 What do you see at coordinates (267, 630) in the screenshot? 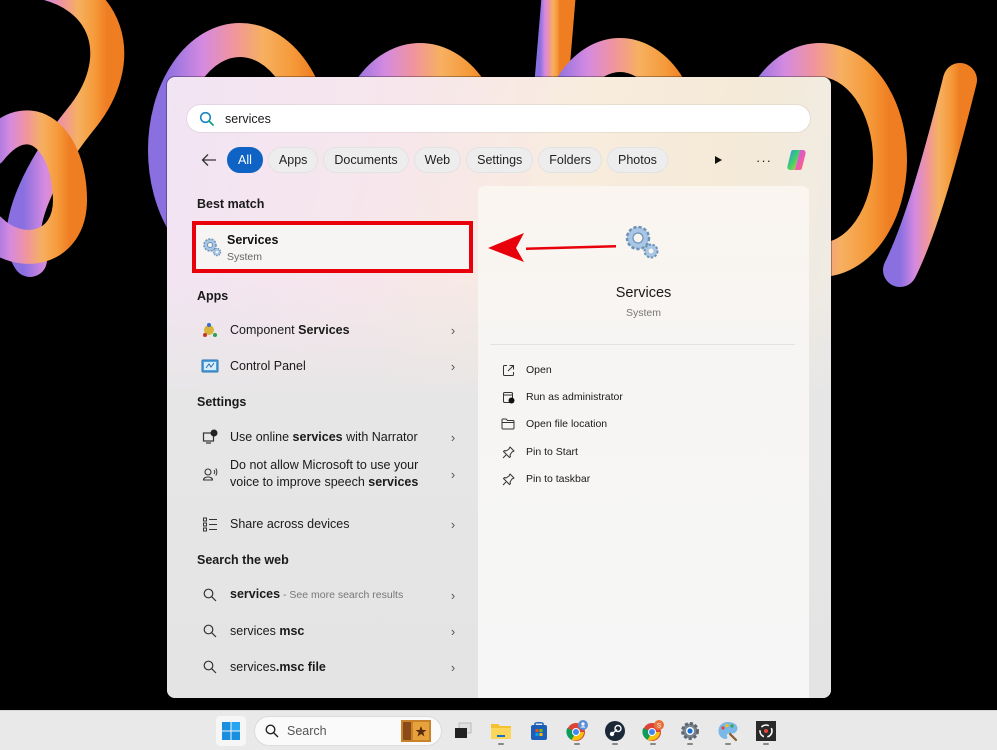
I see `result-label: services msc` at bounding box center [267, 630].